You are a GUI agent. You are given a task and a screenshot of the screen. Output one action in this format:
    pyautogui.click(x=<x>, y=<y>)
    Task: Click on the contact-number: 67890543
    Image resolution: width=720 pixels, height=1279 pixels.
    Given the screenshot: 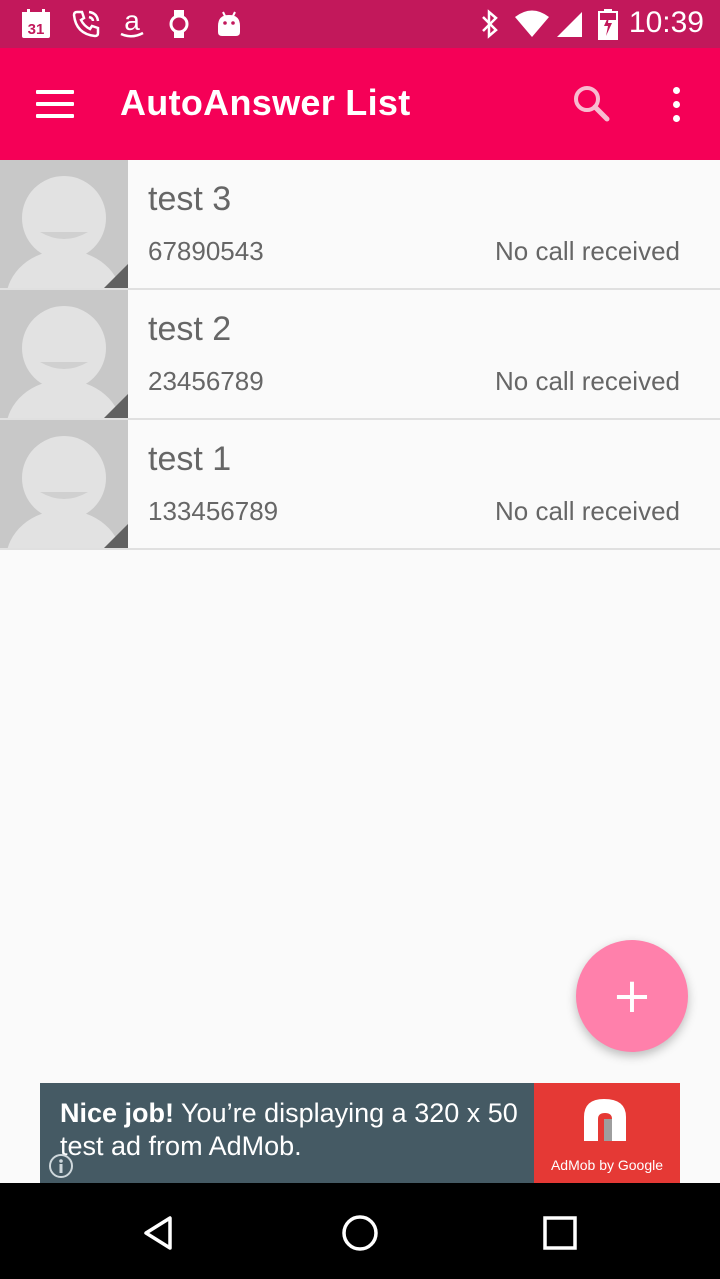 What is the action you would take?
    pyautogui.click(x=206, y=251)
    